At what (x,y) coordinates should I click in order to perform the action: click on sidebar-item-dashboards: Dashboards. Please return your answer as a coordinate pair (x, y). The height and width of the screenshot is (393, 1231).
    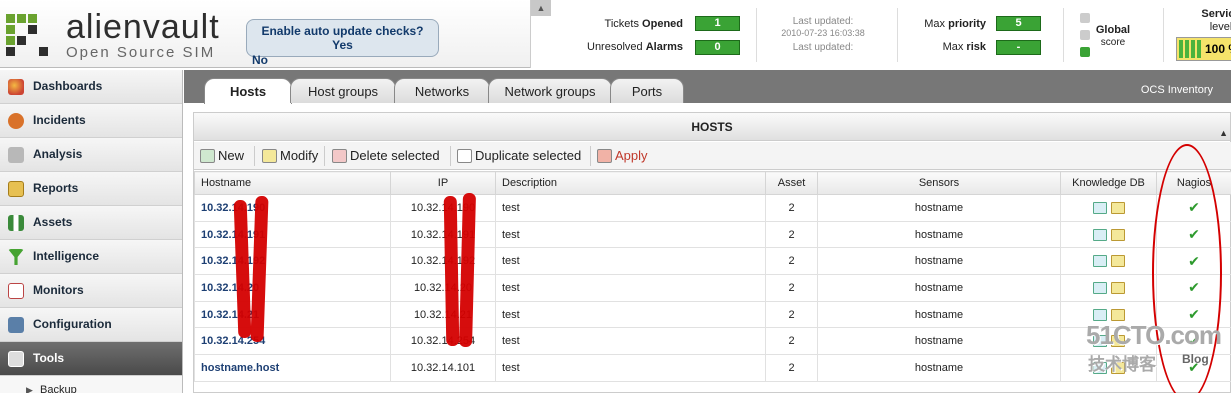
    Looking at the image, I should click on (91, 87).